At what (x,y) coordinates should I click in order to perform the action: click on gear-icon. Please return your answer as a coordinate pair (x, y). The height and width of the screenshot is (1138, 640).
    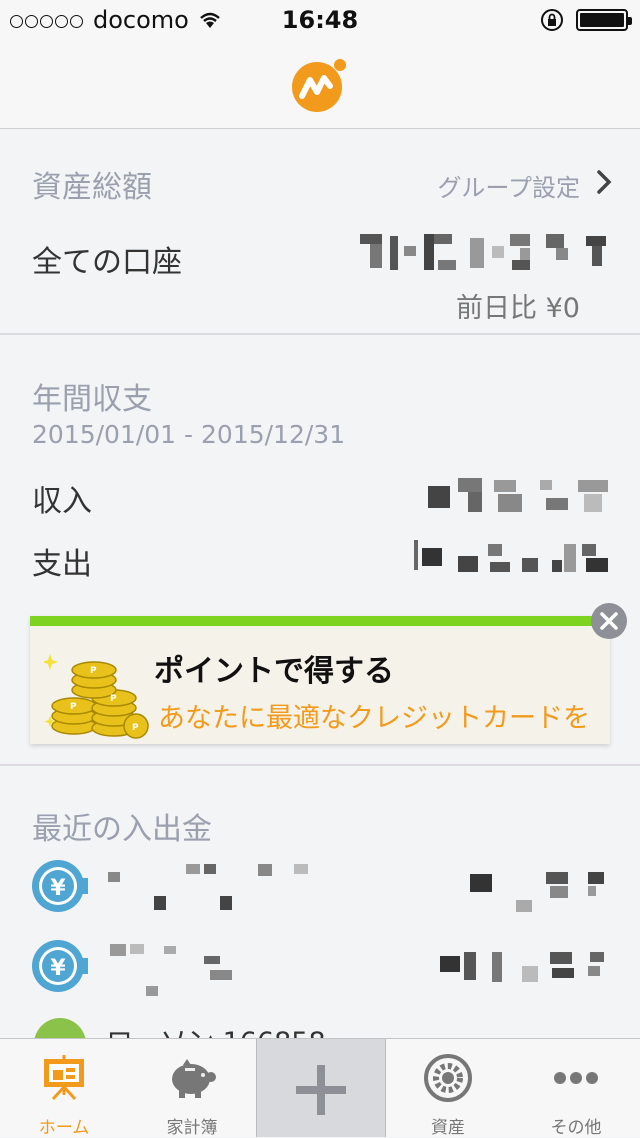
    Looking at the image, I should click on (448, 1078).